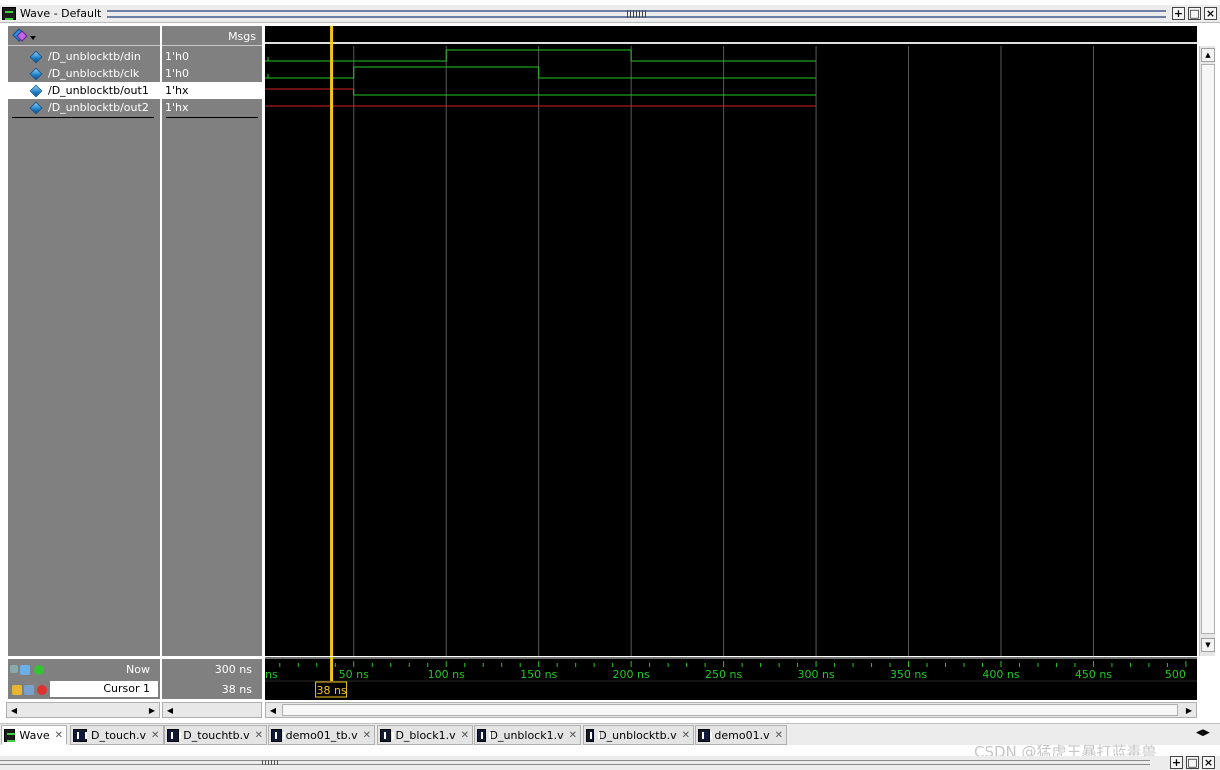  What do you see at coordinates (271, 674) in the screenshot?
I see `ruler-tick-label: ns` at bounding box center [271, 674].